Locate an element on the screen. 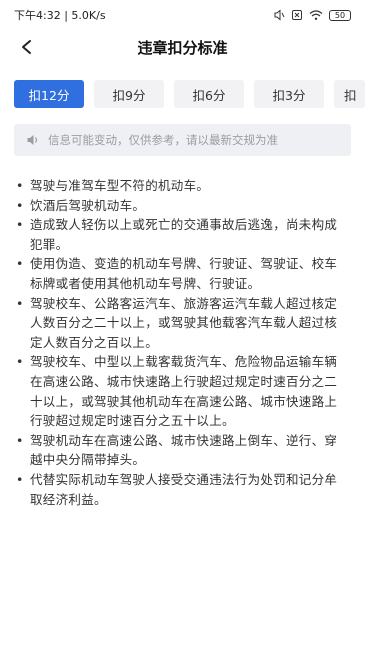 The width and height of the screenshot is (365, 650). status-icons: 50 is located at coordinates (312, 15).